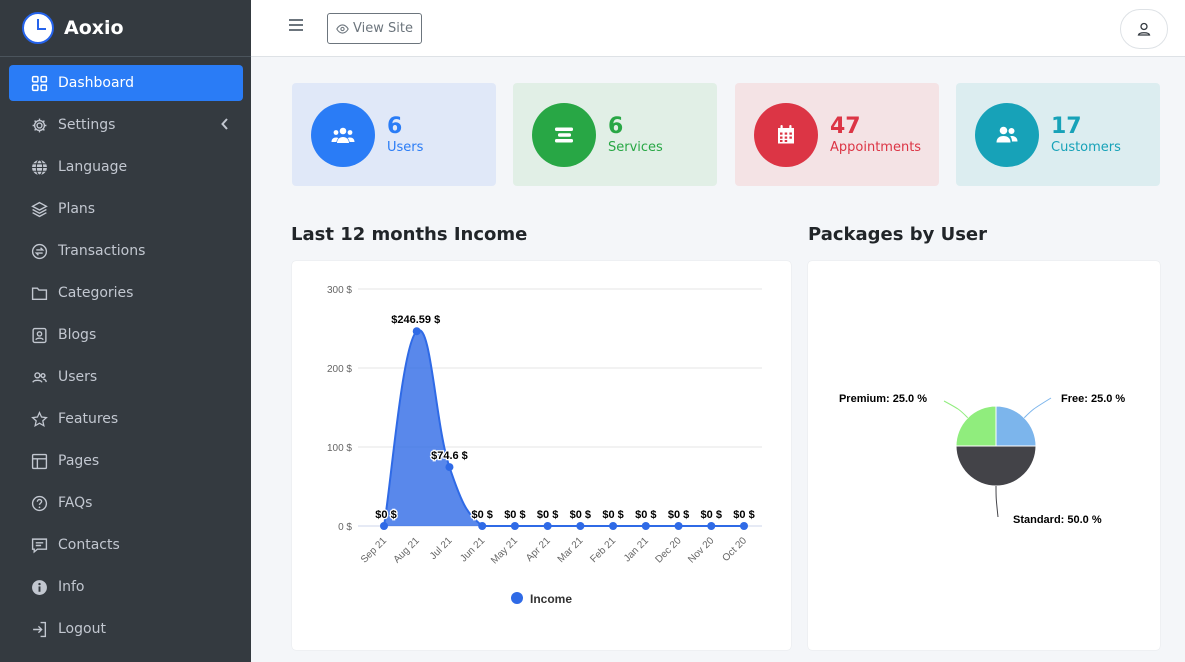 The height and width of the screenshot is (662, 1185). What do you see at coordinates (126, 335) in the screenshot?
I see `sidebar-item-blogs: Blogs` at bounding box center [126, 335].